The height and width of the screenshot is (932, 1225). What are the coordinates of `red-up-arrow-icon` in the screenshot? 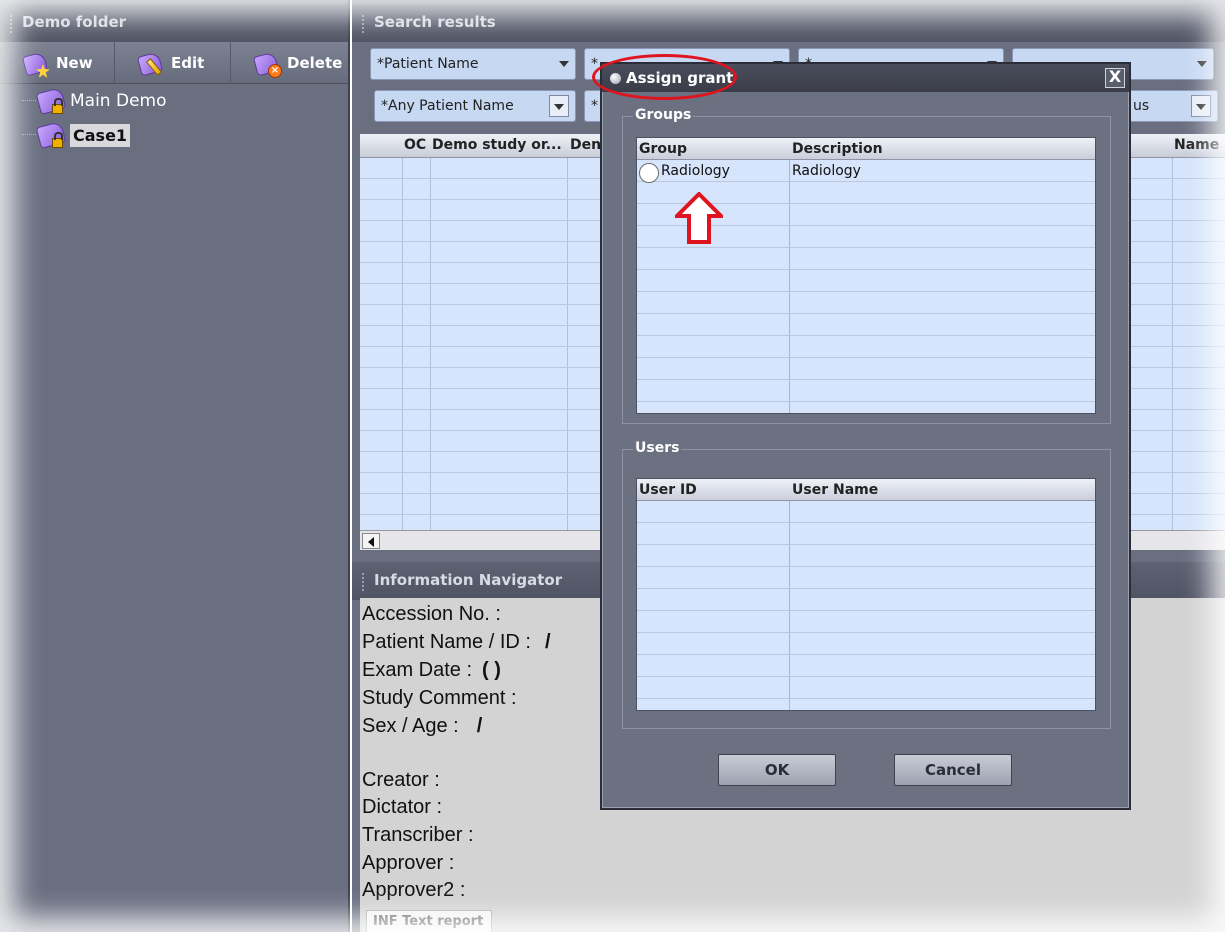 It's located at (699, 218).